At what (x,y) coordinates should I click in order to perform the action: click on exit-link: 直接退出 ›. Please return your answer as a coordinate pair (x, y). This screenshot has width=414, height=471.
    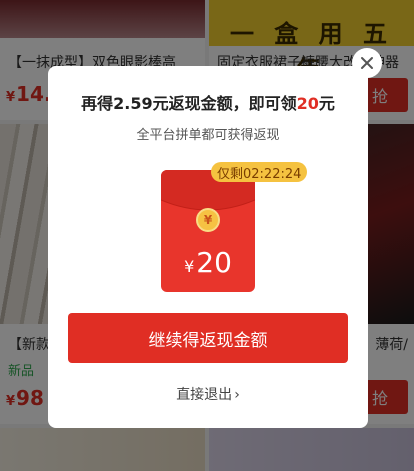
    Looking at the image, I should click on (208, 394).